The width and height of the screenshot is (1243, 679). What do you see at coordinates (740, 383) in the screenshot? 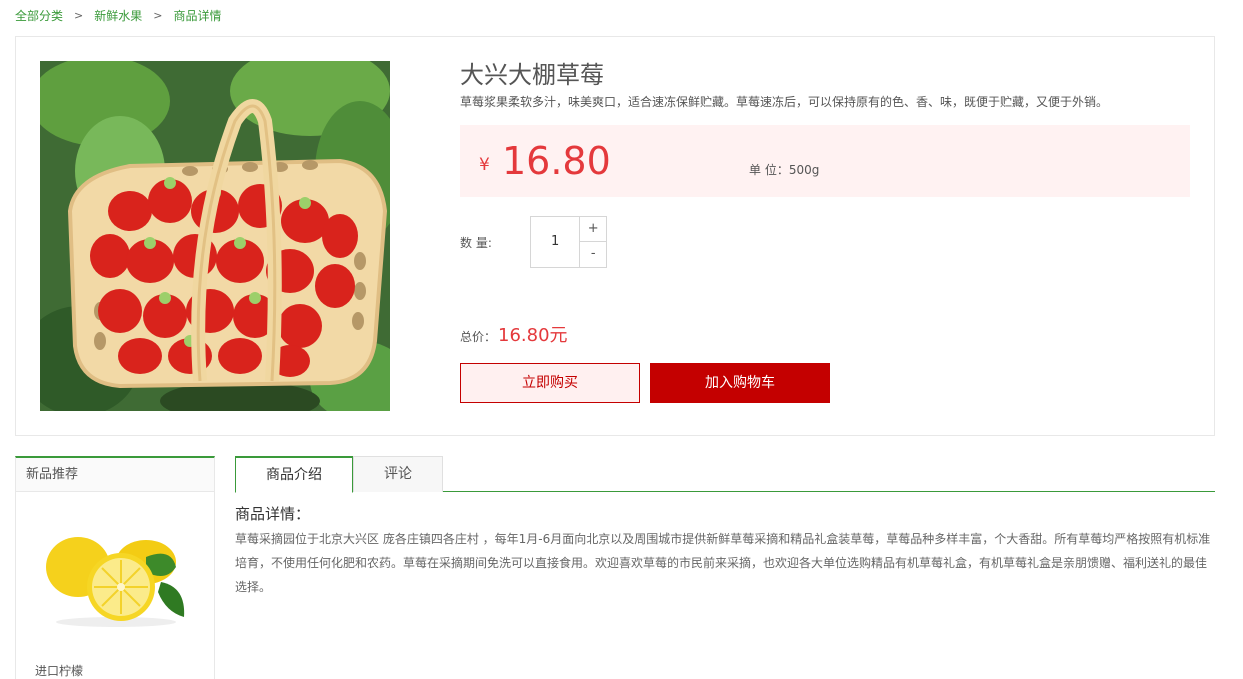
I see `add-to-cart-button: 加入购物车` at bounding box center [740, 383].